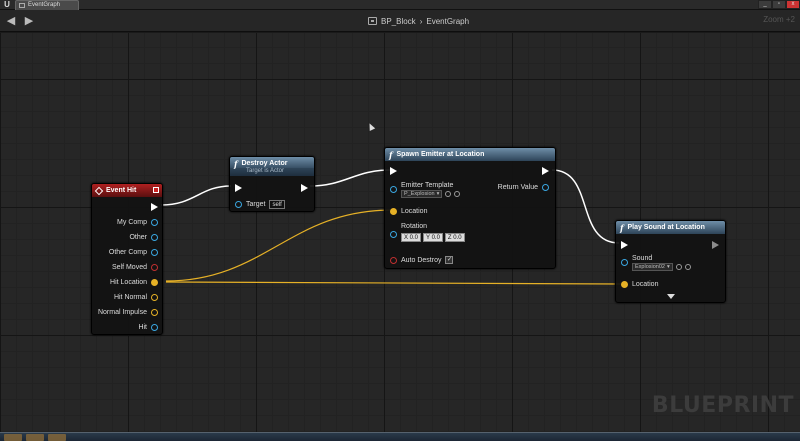 The width and height of the screenshot is (800, 441). I want to click on pin-hit: Hit, so click(148, 327).